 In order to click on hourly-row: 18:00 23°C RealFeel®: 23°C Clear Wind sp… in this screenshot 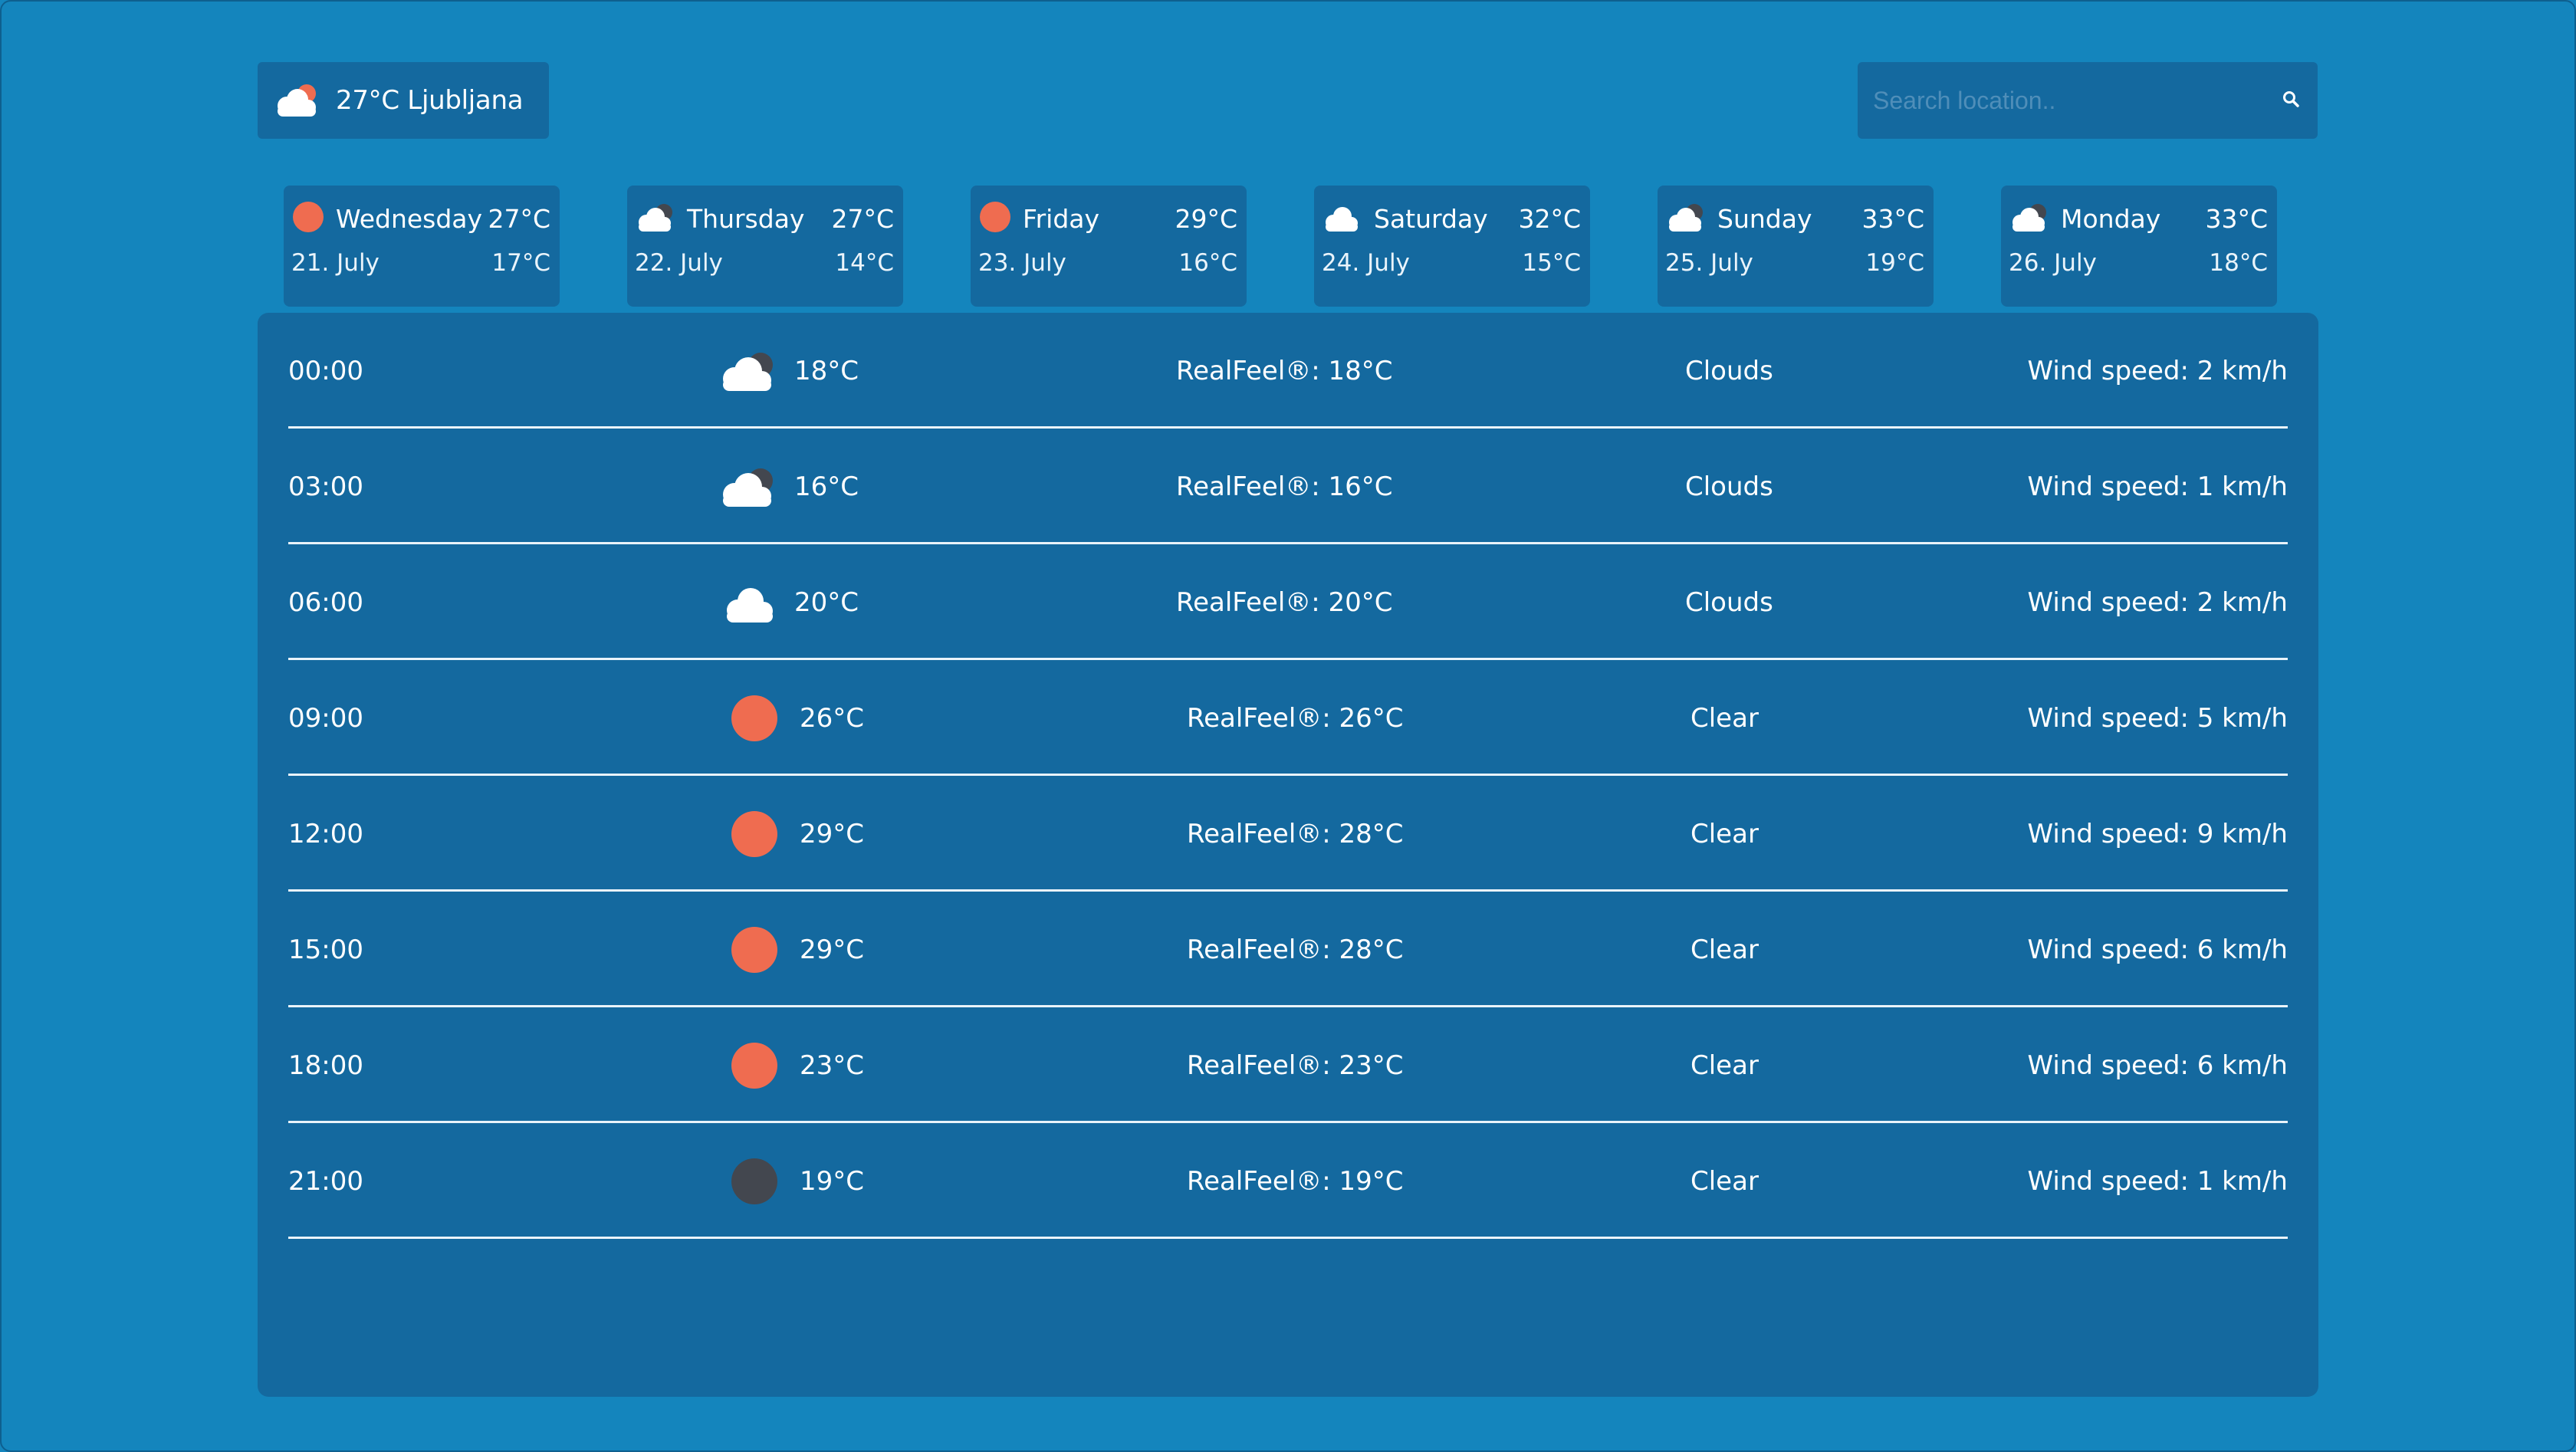, I will do `click(1288, 1065)`.